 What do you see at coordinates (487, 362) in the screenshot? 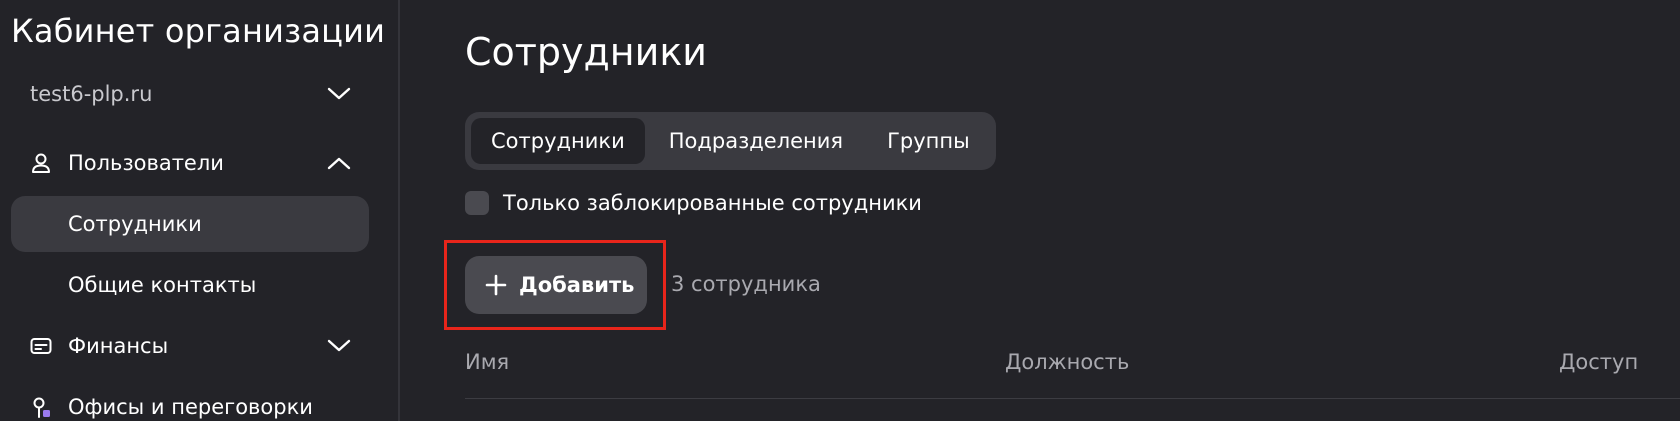
I see `column-name: Имя` at bounding box center [487, 362].